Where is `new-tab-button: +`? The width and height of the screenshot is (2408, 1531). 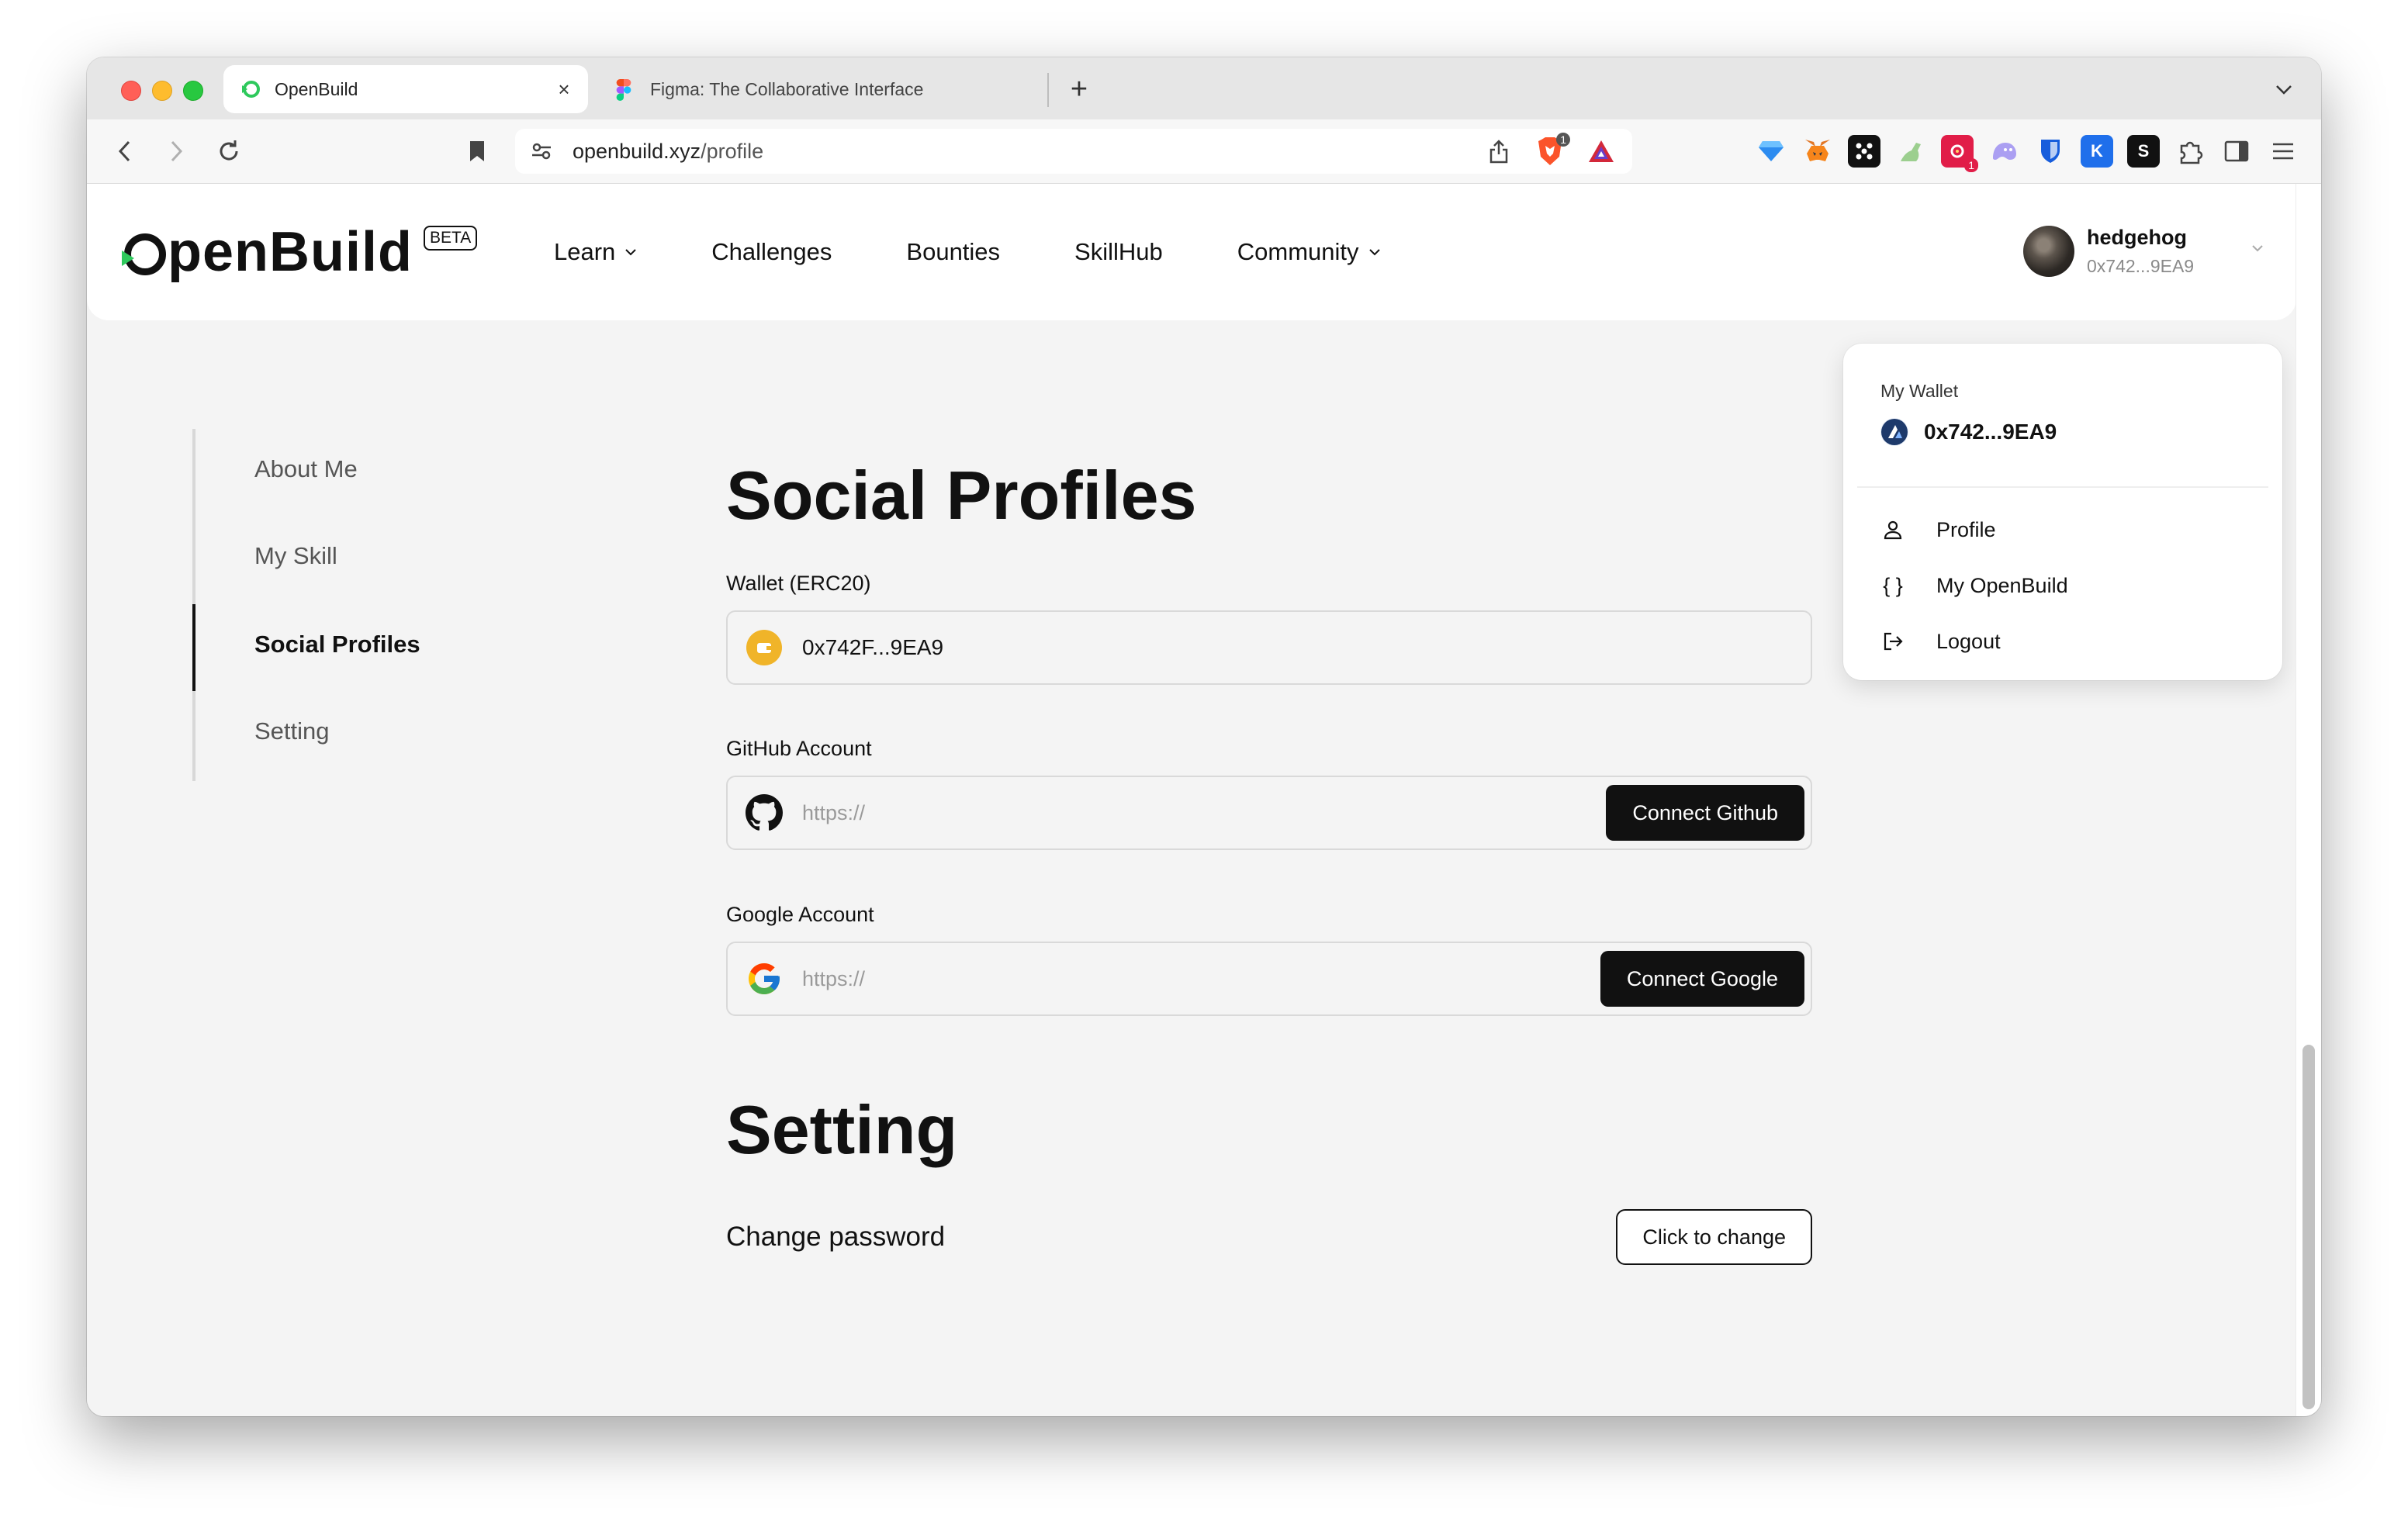
new-tab-button: + is located at coordinates (1079, 89).